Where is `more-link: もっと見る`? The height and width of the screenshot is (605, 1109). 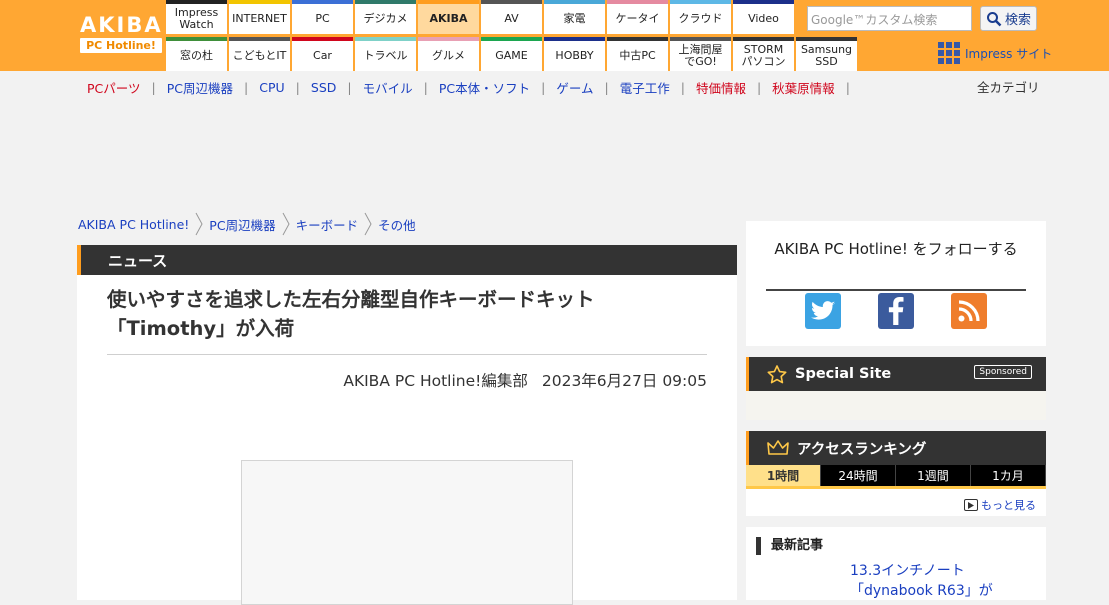
more-link: もっと見る is located at coordinates (1000, 505).